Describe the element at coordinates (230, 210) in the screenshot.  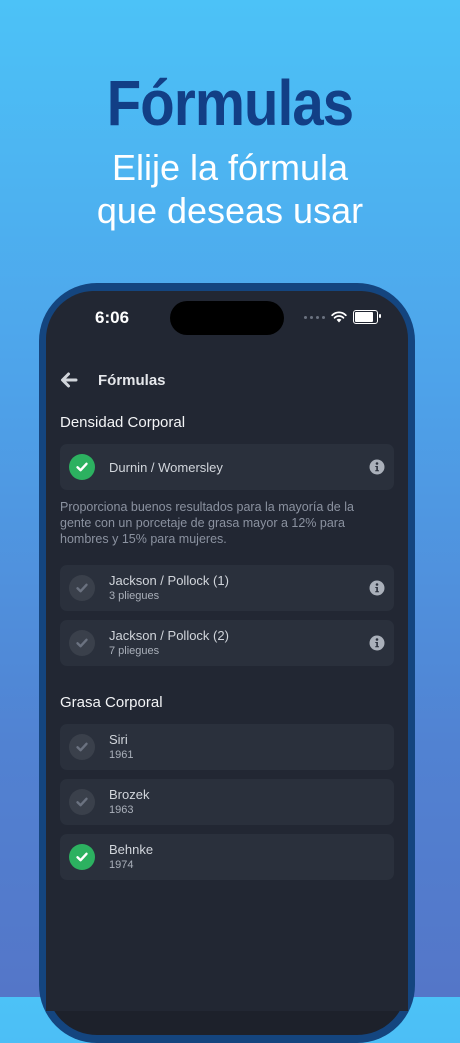
I see `hero-subtitle-line2: que deseas usar` at that location.